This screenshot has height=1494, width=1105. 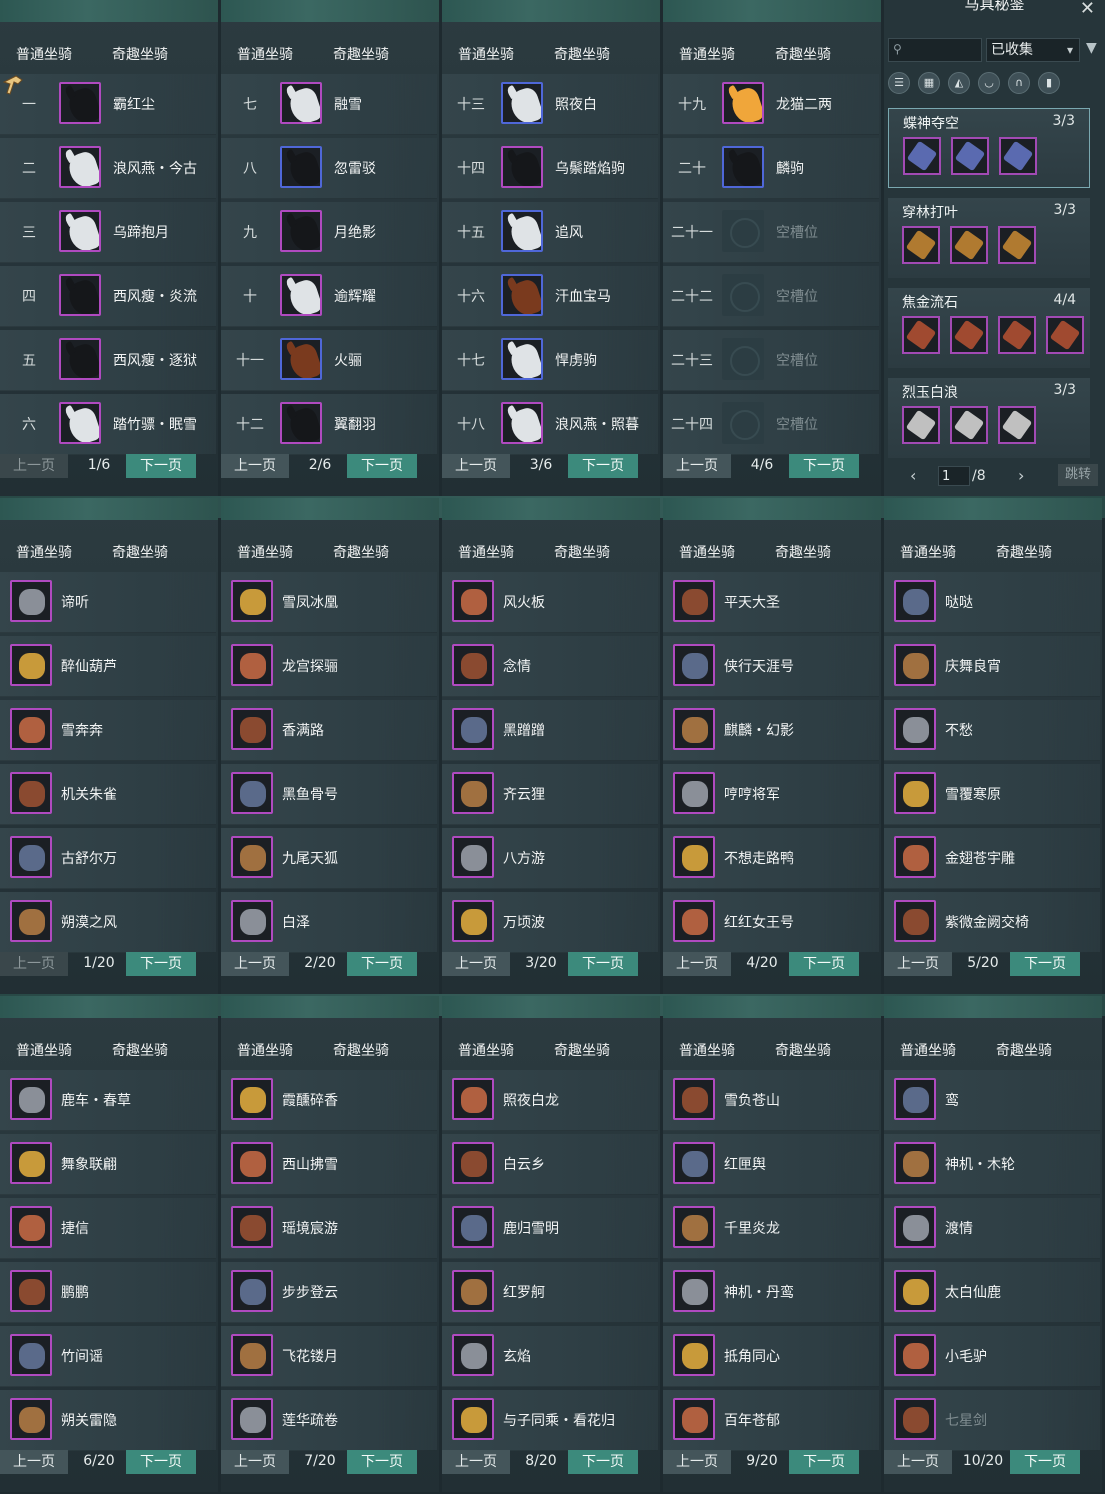 What do you see at coordinates (992, 858) in the screenshot?
I see `mount-row: 金翅苍宇雕` at bounding box center [992, 858].